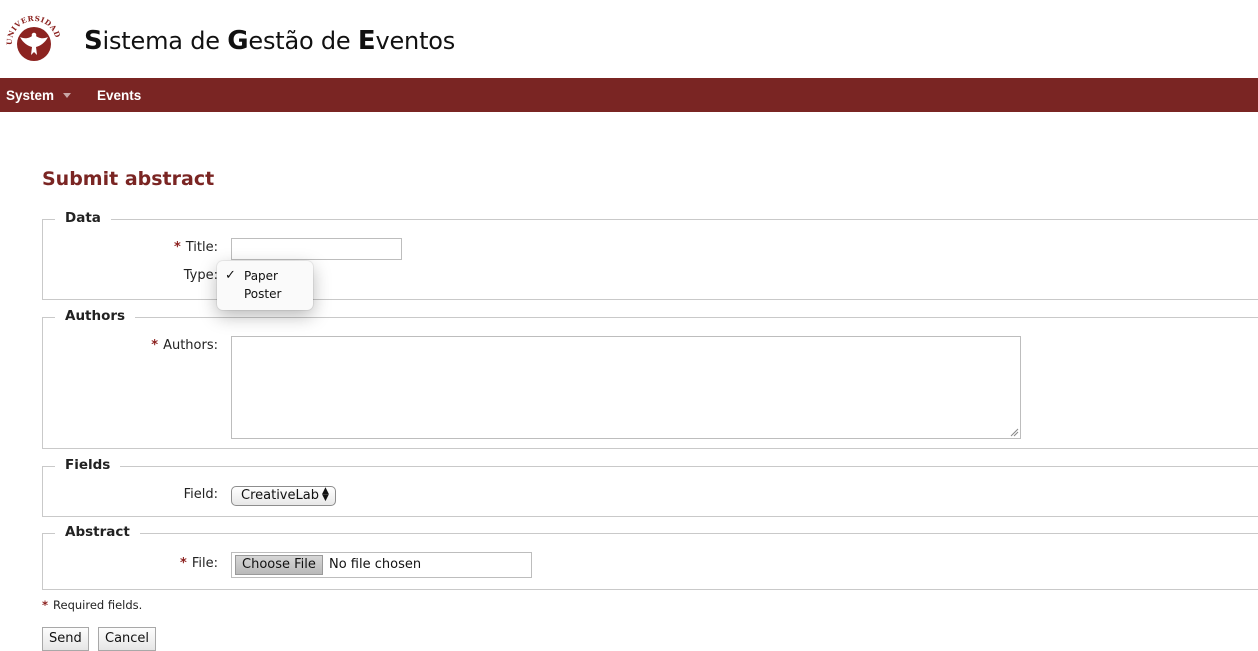  I want to click on authors-legend: Authors, so click(95, 316).